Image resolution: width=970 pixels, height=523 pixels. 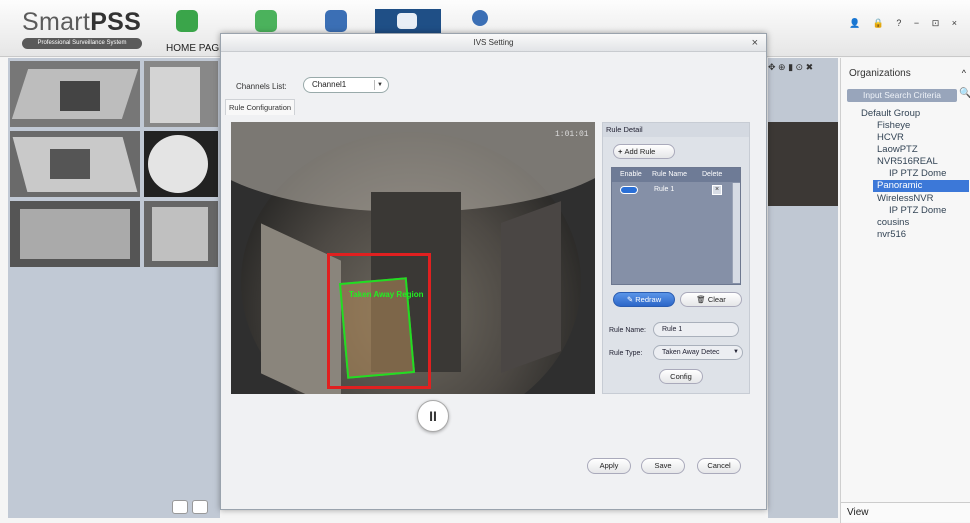 What do you see at coordinates (336, 21) in the screenshot?
I see `preview-icon` at bounding box center [336, 21].